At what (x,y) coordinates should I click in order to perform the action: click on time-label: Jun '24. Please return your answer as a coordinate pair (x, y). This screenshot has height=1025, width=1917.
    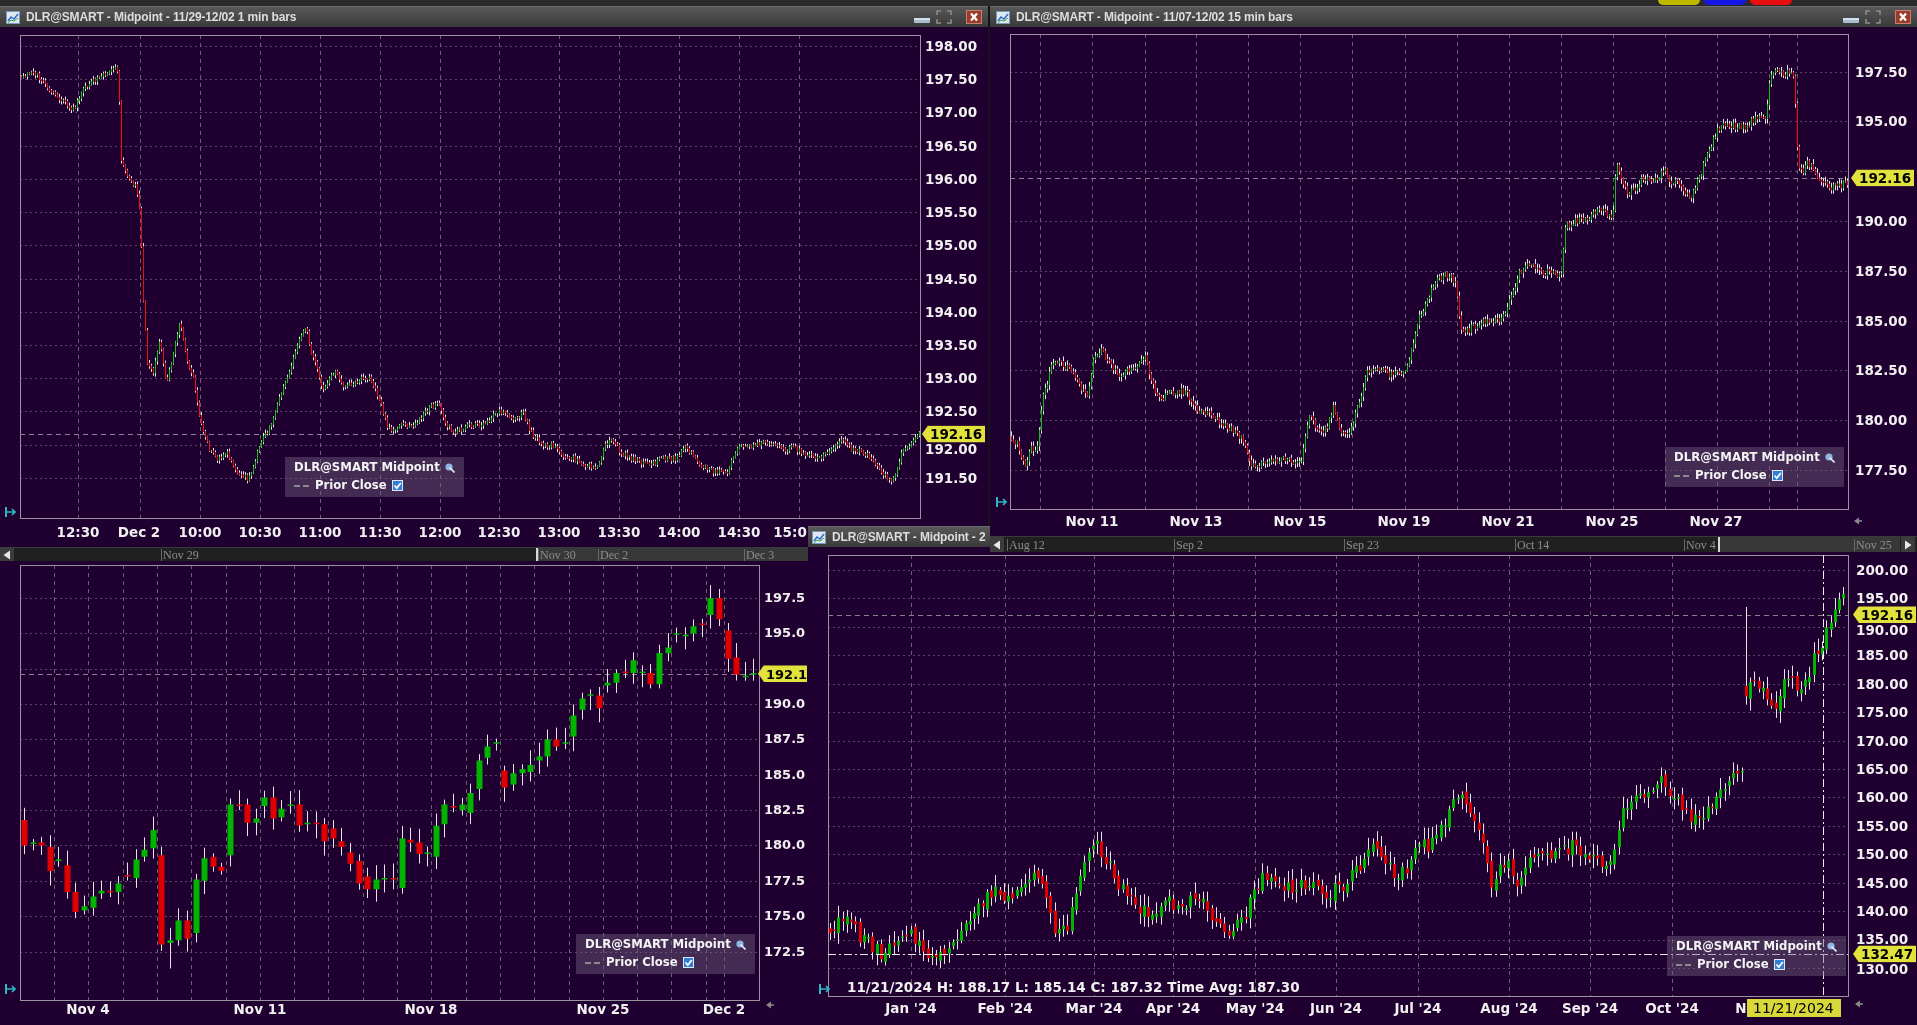
    Looking at the image, I should click on (1336, 1008).